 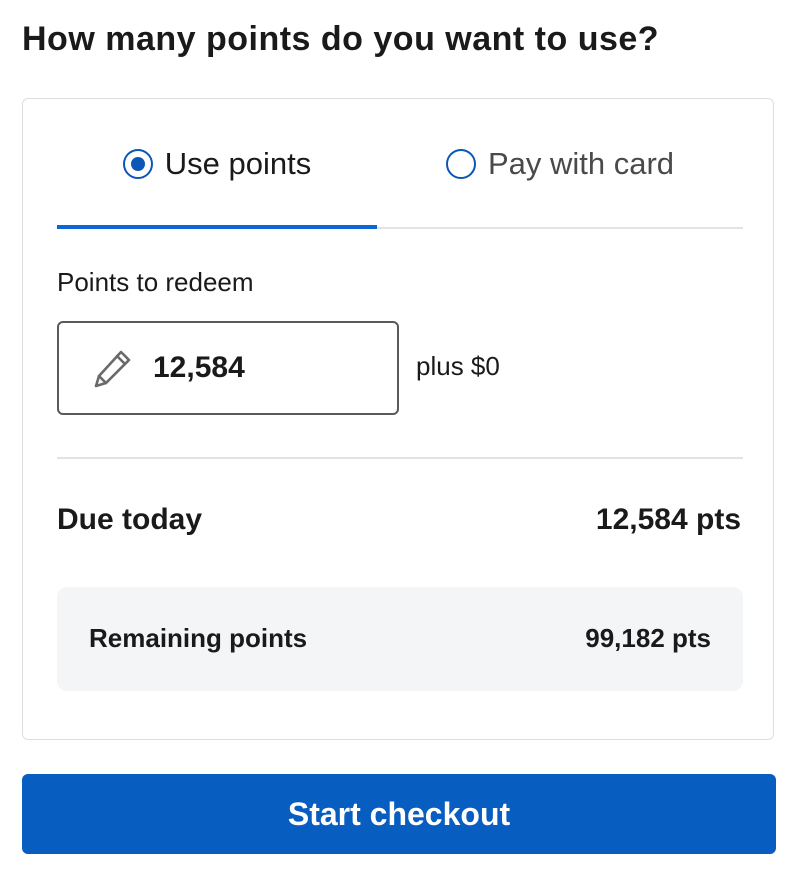 I want to click on active-tab-indicator, so click(x=217, y=227).